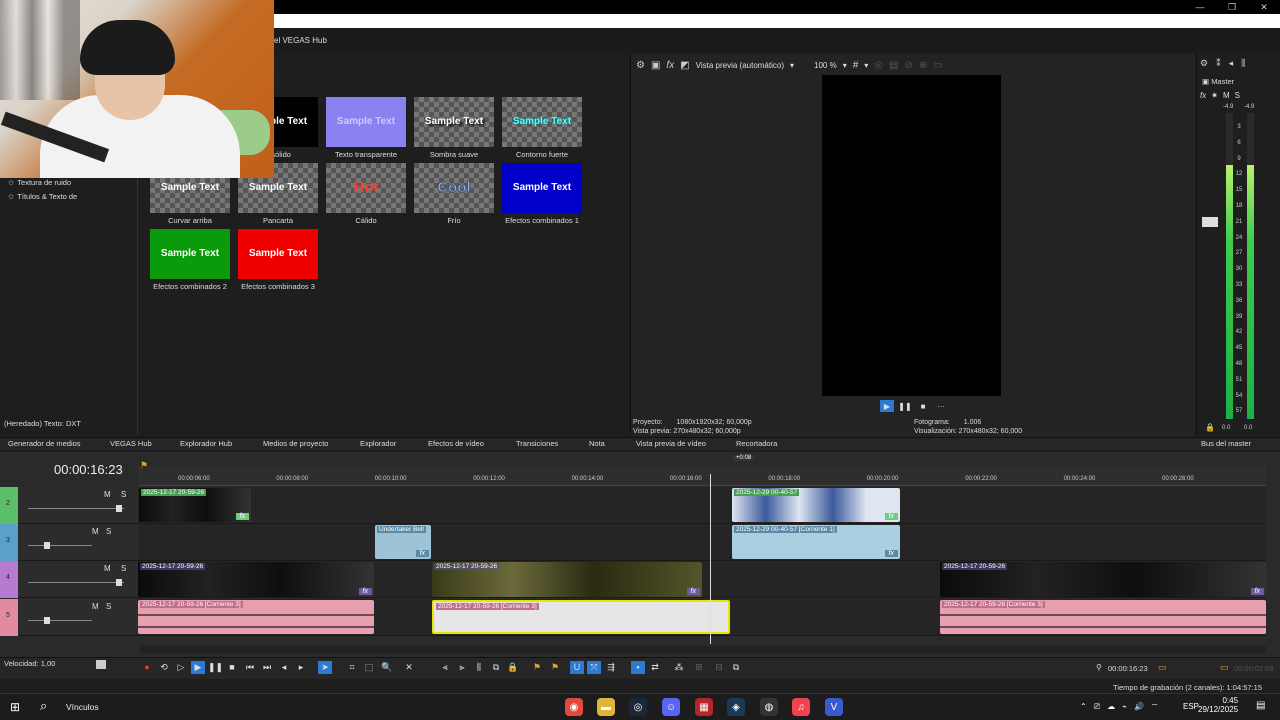  Describe the element at coordinates (284, 667) in the screenshot. I see `previous-frame-icon: ◂` at that location.